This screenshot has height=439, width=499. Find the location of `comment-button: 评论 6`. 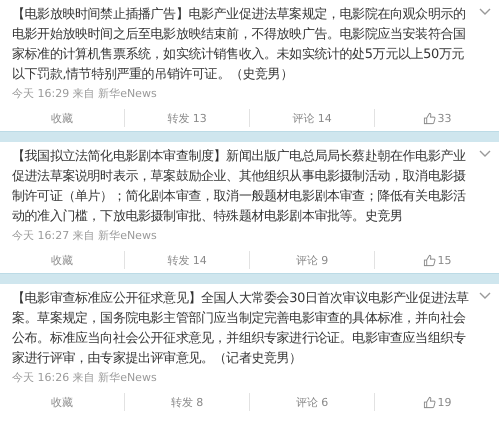

comment-button: 评论 6 is located at coordinates (312, 402).